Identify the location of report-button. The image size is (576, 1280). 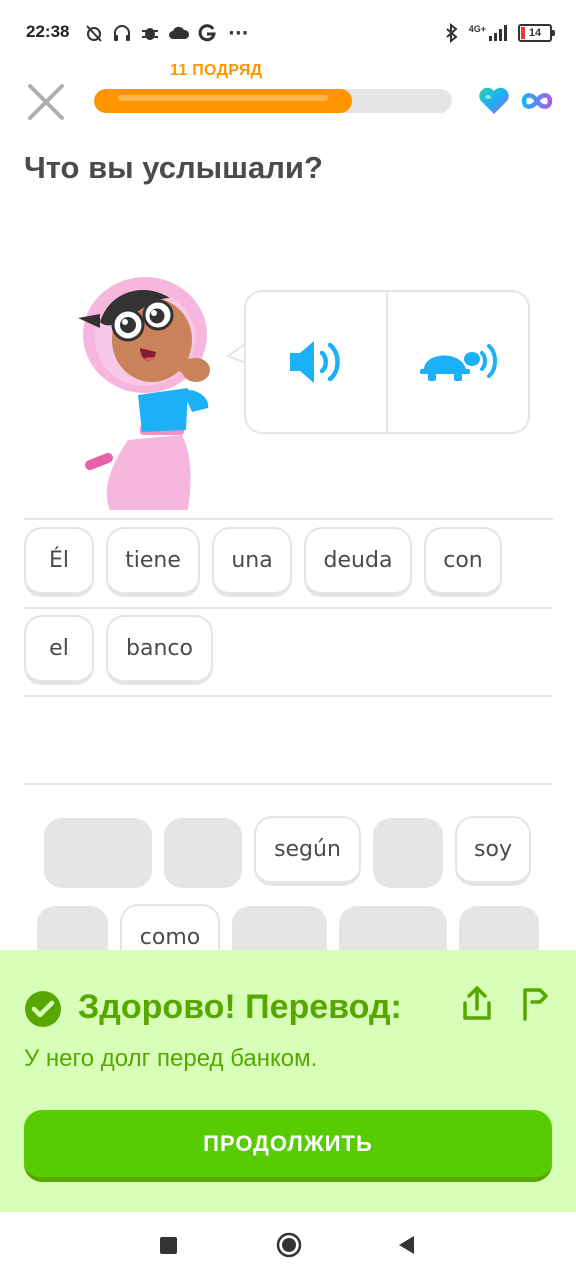
(535, 1004).